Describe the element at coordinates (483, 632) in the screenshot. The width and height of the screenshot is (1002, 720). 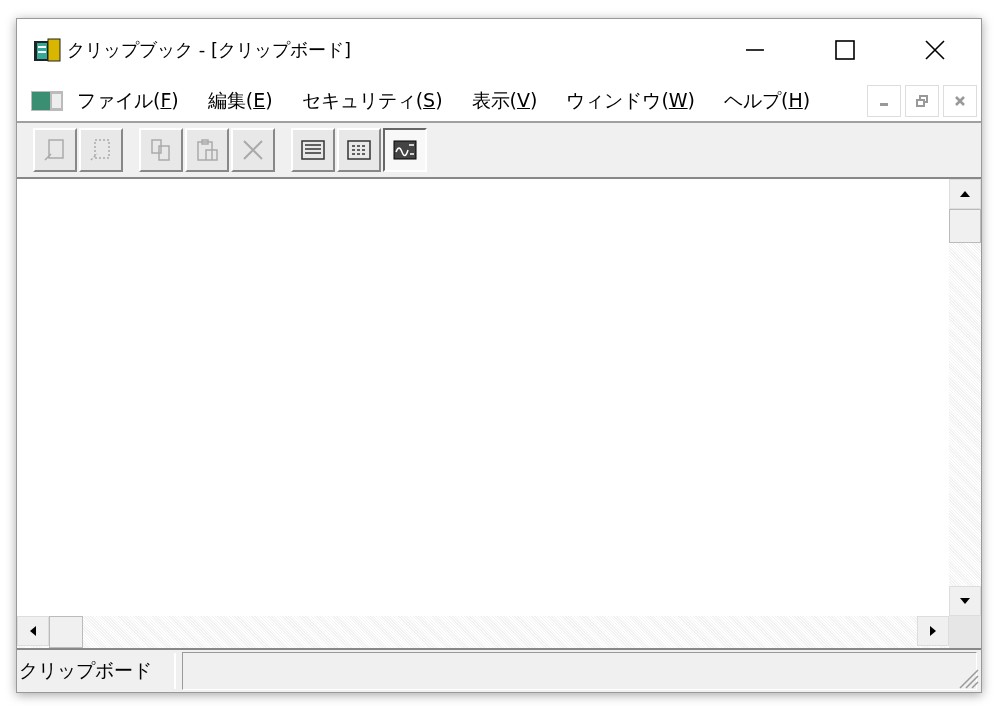
I see `horizontal-scrollbar` at that location.